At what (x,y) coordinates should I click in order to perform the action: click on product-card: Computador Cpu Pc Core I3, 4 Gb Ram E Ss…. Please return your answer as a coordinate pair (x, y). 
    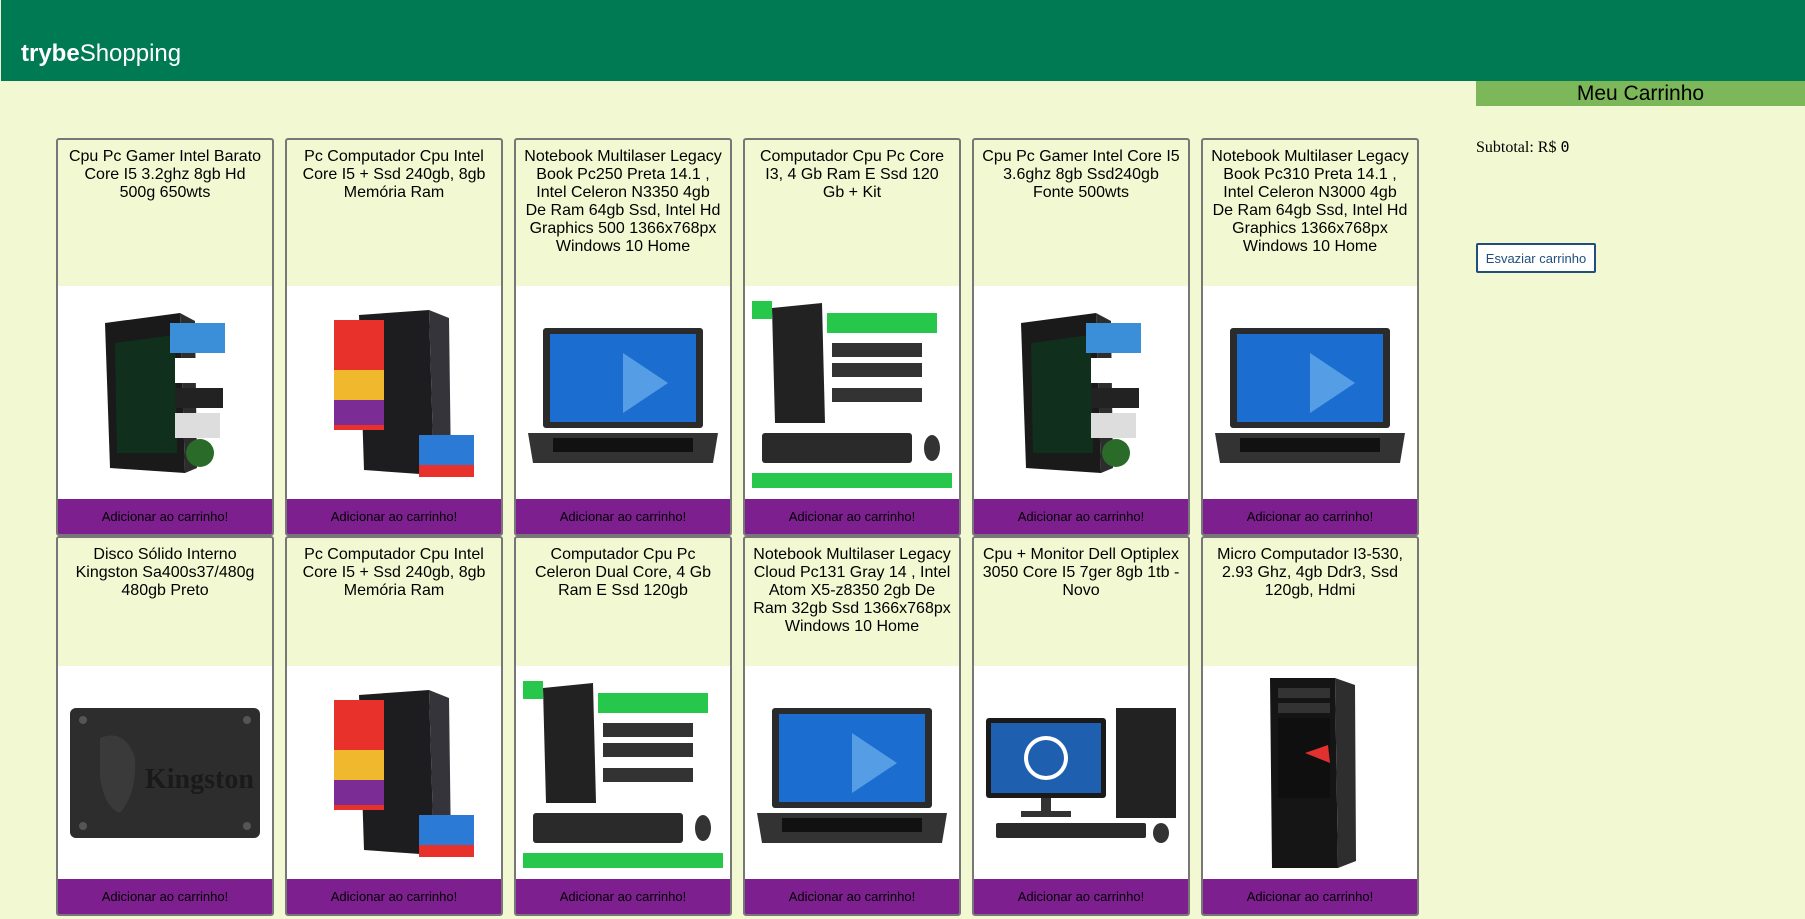
    Looking at the image, I should click on (852, 337).